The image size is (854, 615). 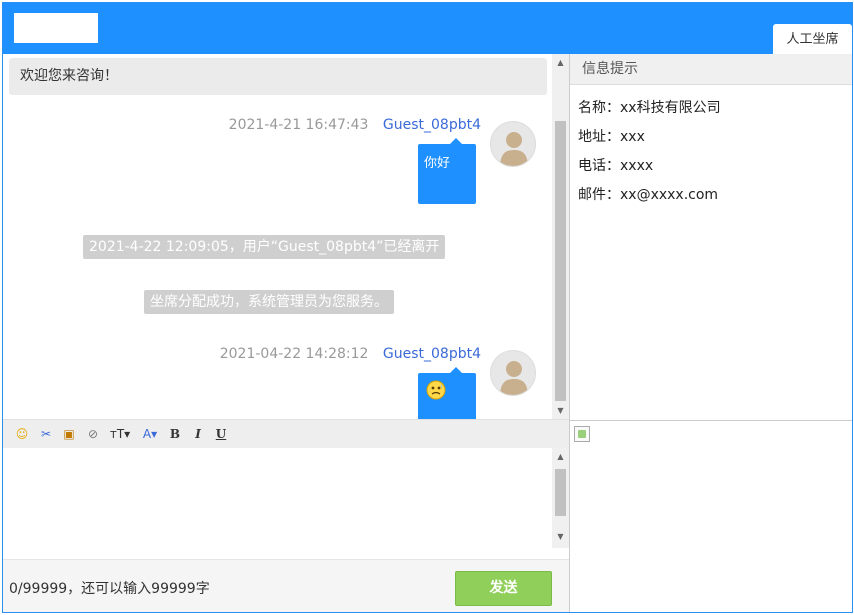 I want to click on info-panel-title: 信息提示, so click(x=711, y=69).